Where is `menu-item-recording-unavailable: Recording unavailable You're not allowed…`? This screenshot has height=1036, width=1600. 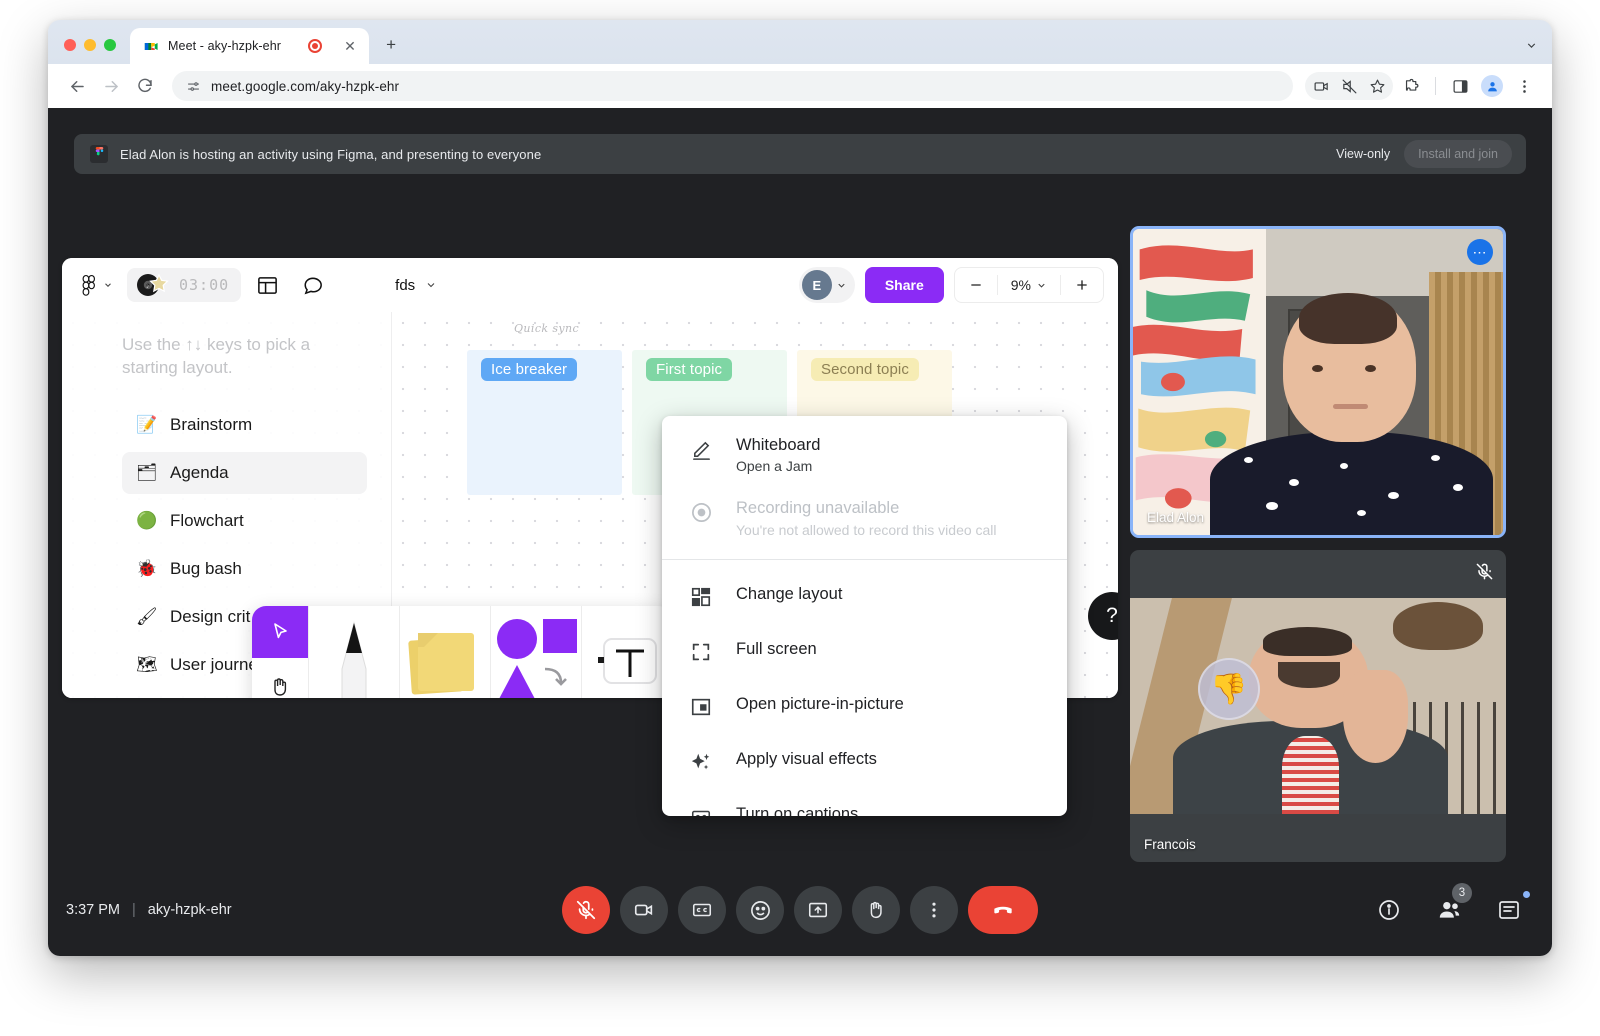
menu-item-recording-unavailable: Recording unavailable You're not allowed… is located at coordinates (864, 518).